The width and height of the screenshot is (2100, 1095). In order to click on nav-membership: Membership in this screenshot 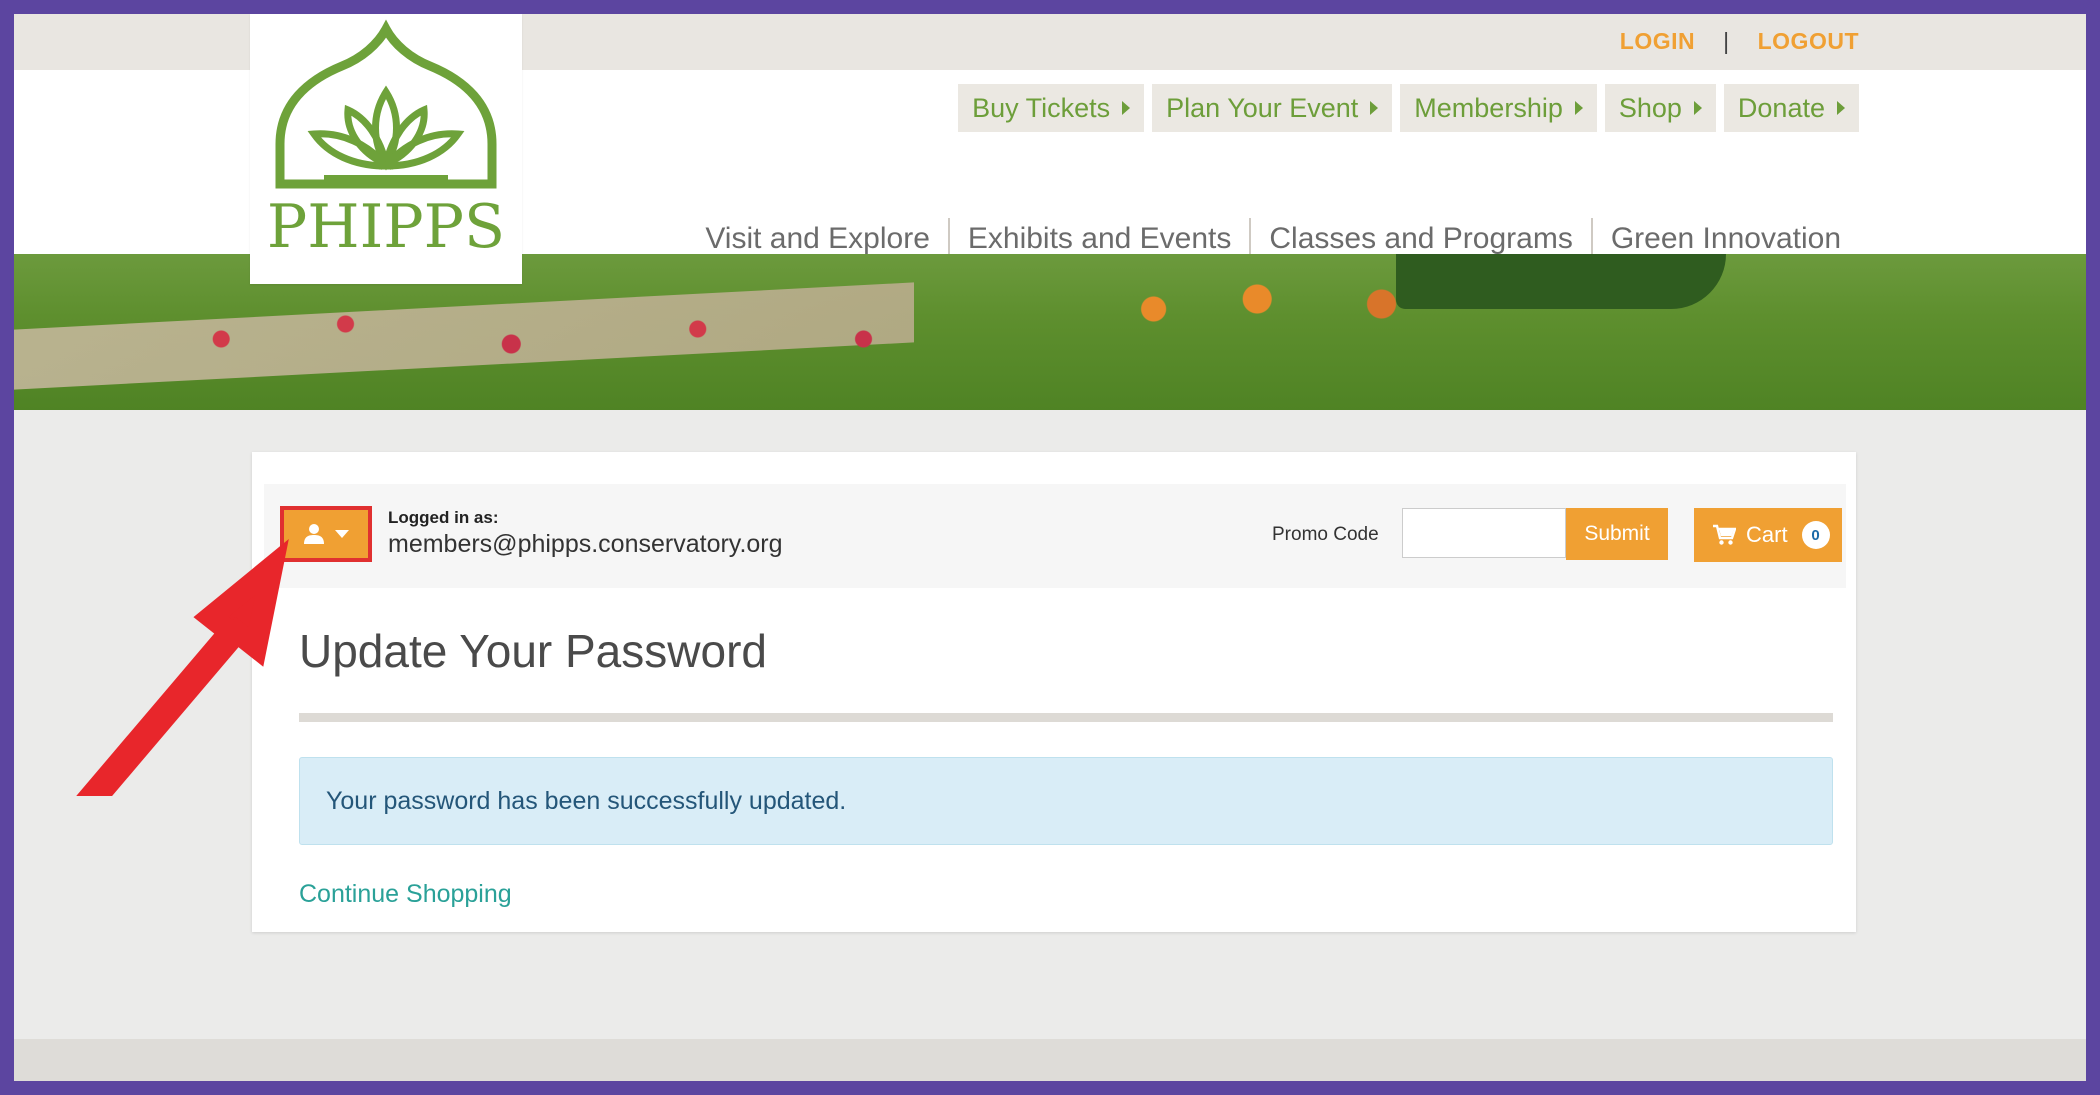, I will do `click(1498, 108)`.